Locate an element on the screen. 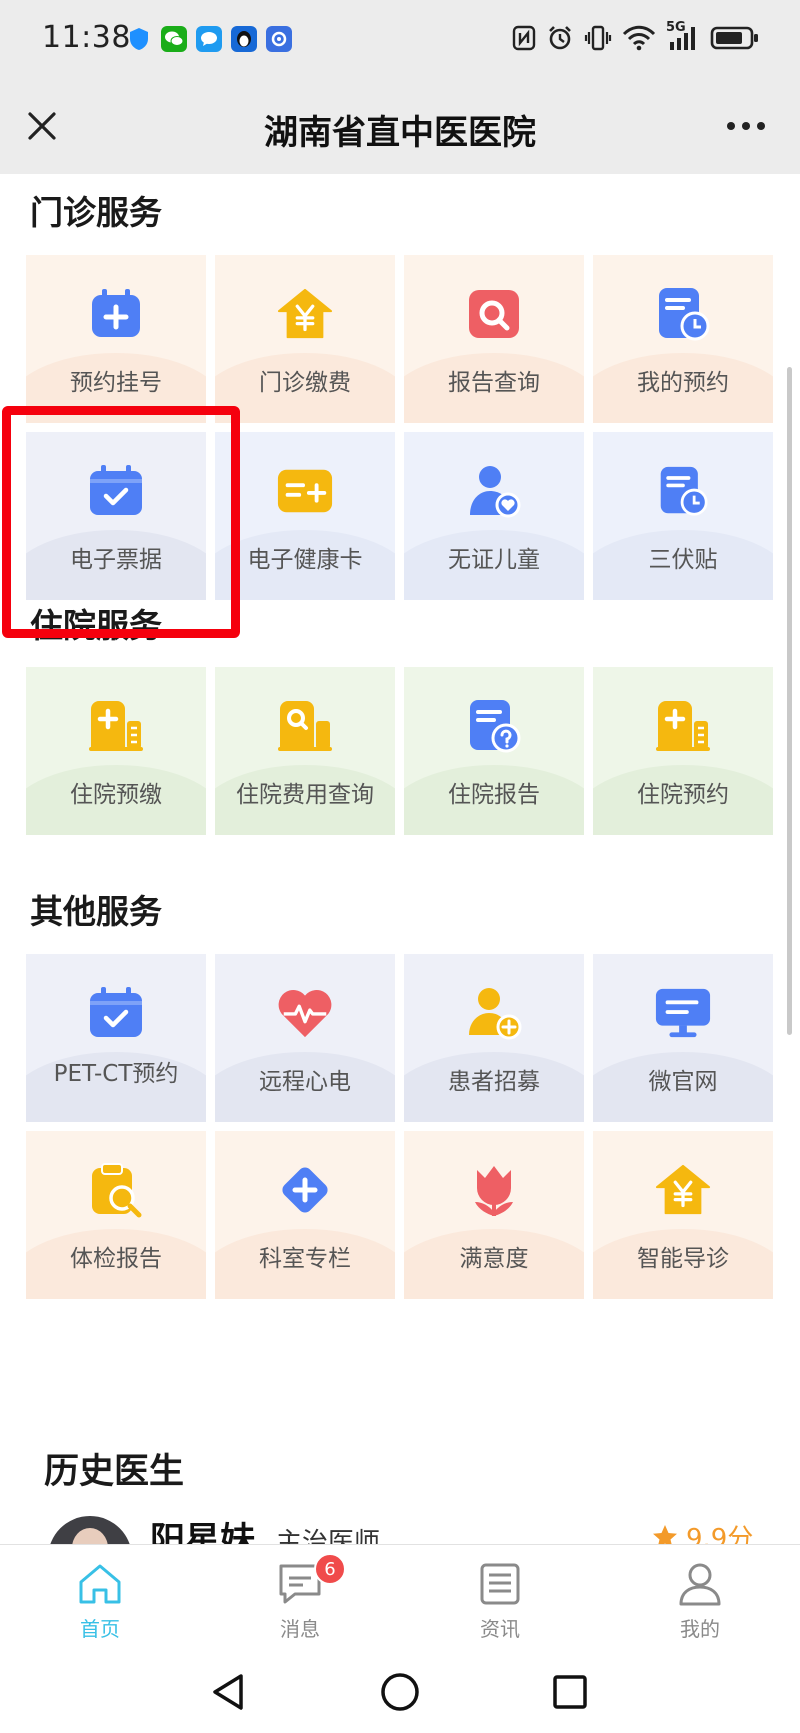 Image resolution: width=800 pixels, height=1733 pixels. tab-label: 我的 is located at coordinates (700, 1629).